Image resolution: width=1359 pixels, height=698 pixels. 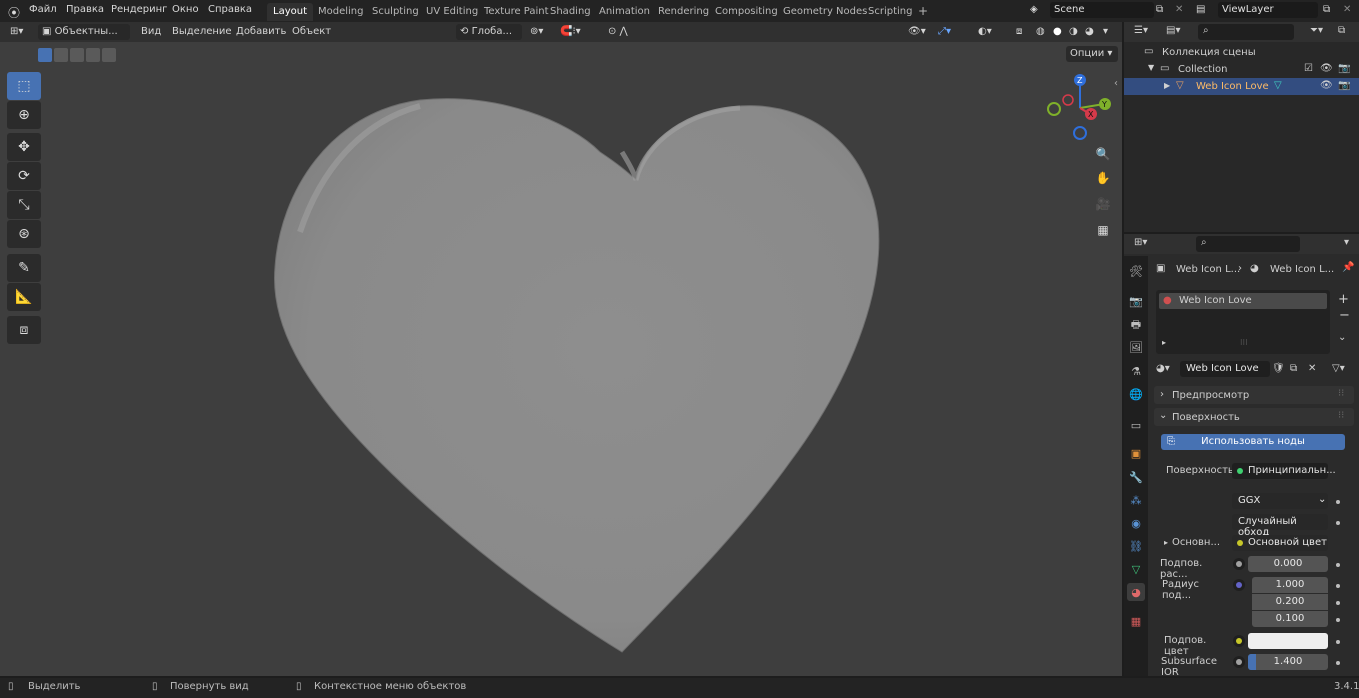 I want to click on tab-rendering: Rendering, so click(x=683, y=12).